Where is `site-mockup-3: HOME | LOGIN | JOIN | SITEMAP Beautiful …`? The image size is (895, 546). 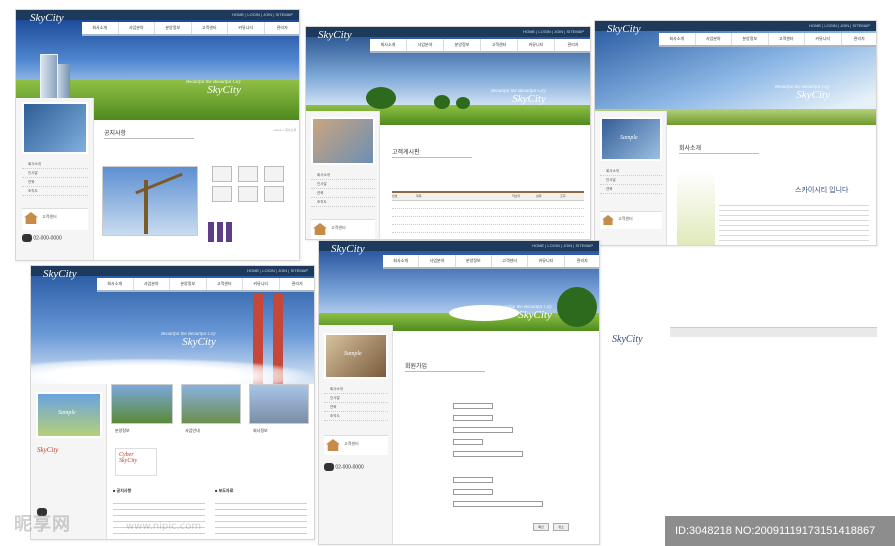 site-mockup-3: HOME | LOGIN | JOIN | SITEMAP Beautiful … is located at coordinates (735, 133).